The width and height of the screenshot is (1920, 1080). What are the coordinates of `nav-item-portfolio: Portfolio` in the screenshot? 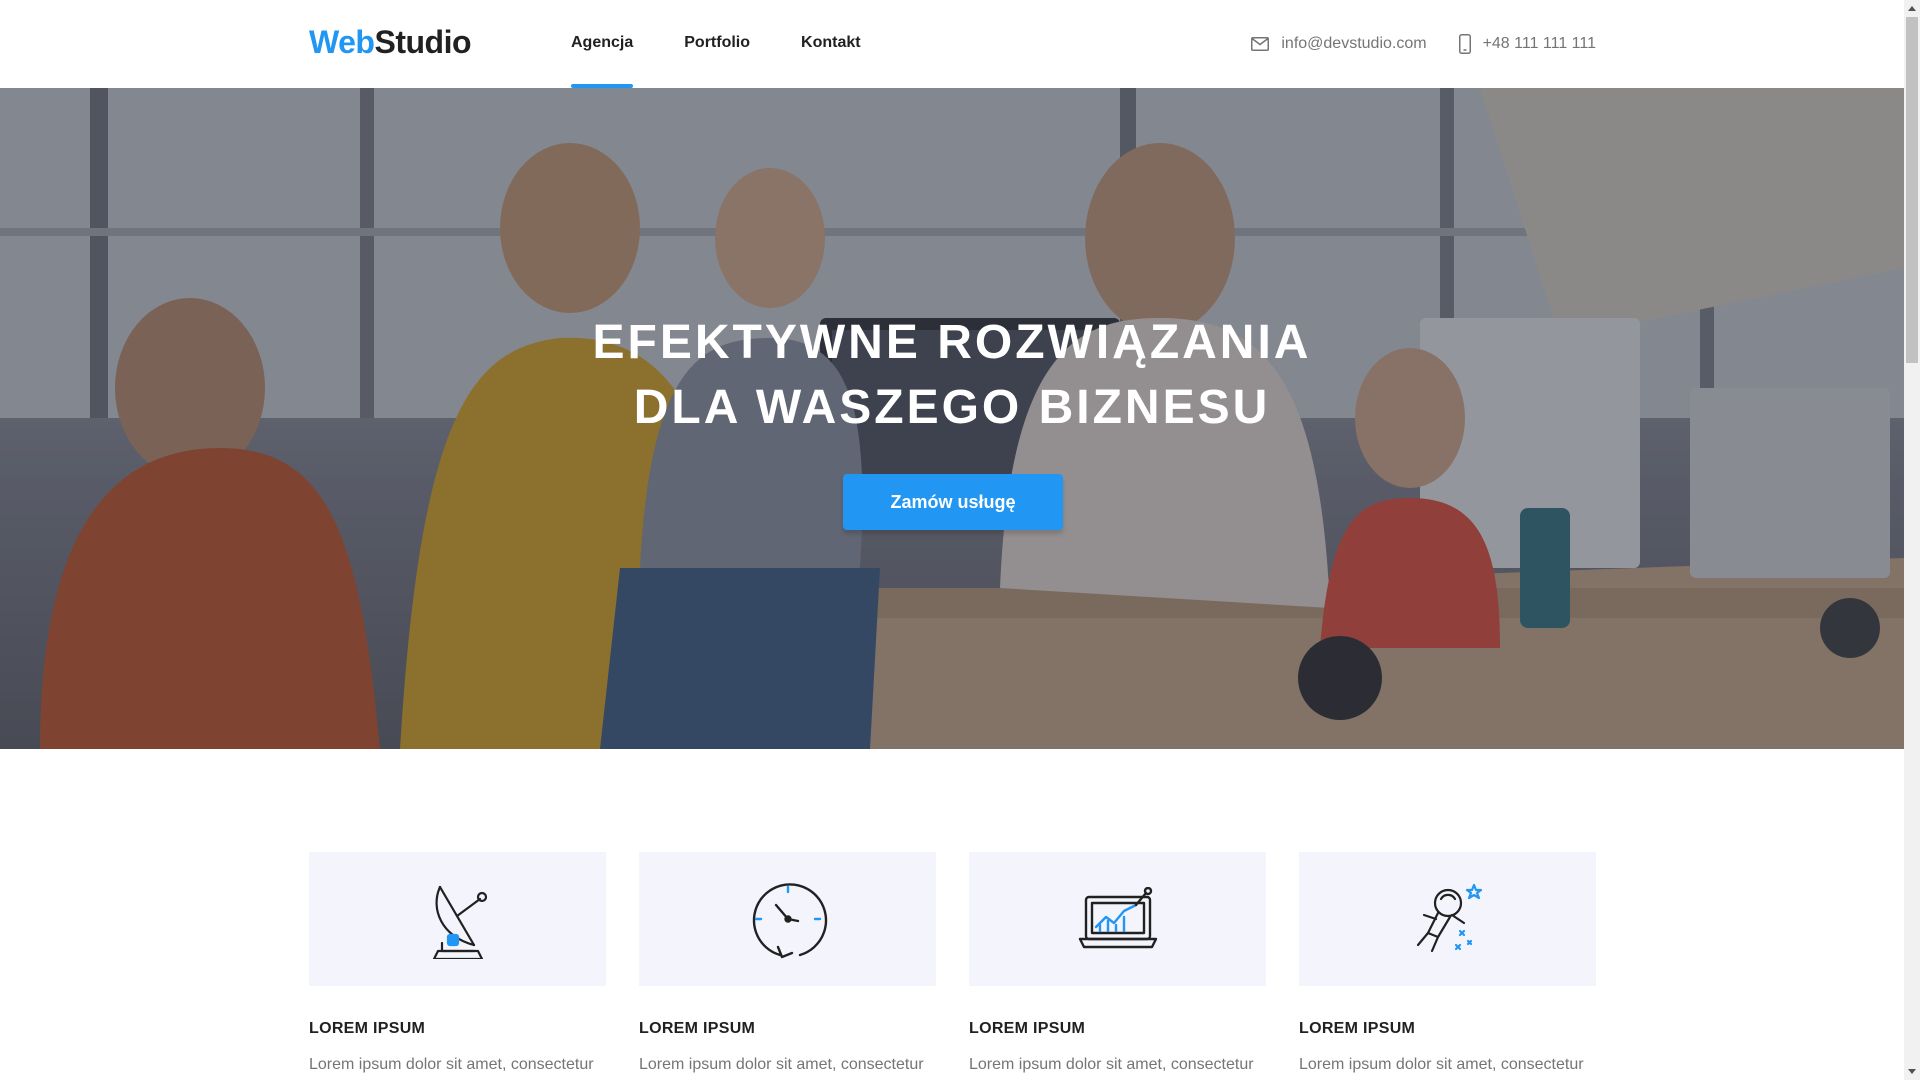 It's located at (717, 44).